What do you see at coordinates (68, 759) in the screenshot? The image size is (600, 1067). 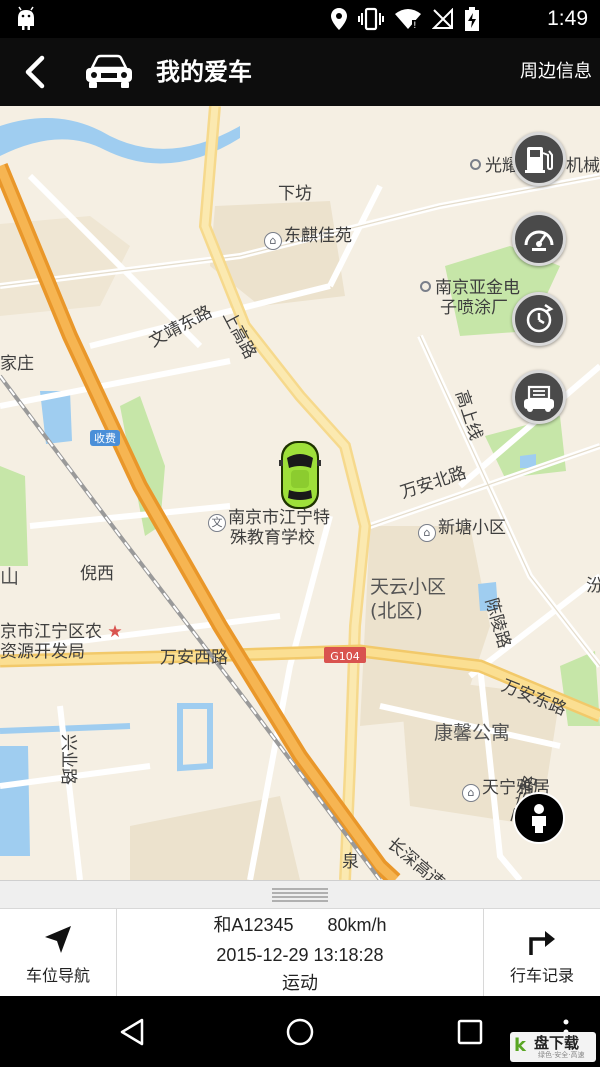 I see `map-label-xingye-road: 兴业路` at bounding box center [68, 759].